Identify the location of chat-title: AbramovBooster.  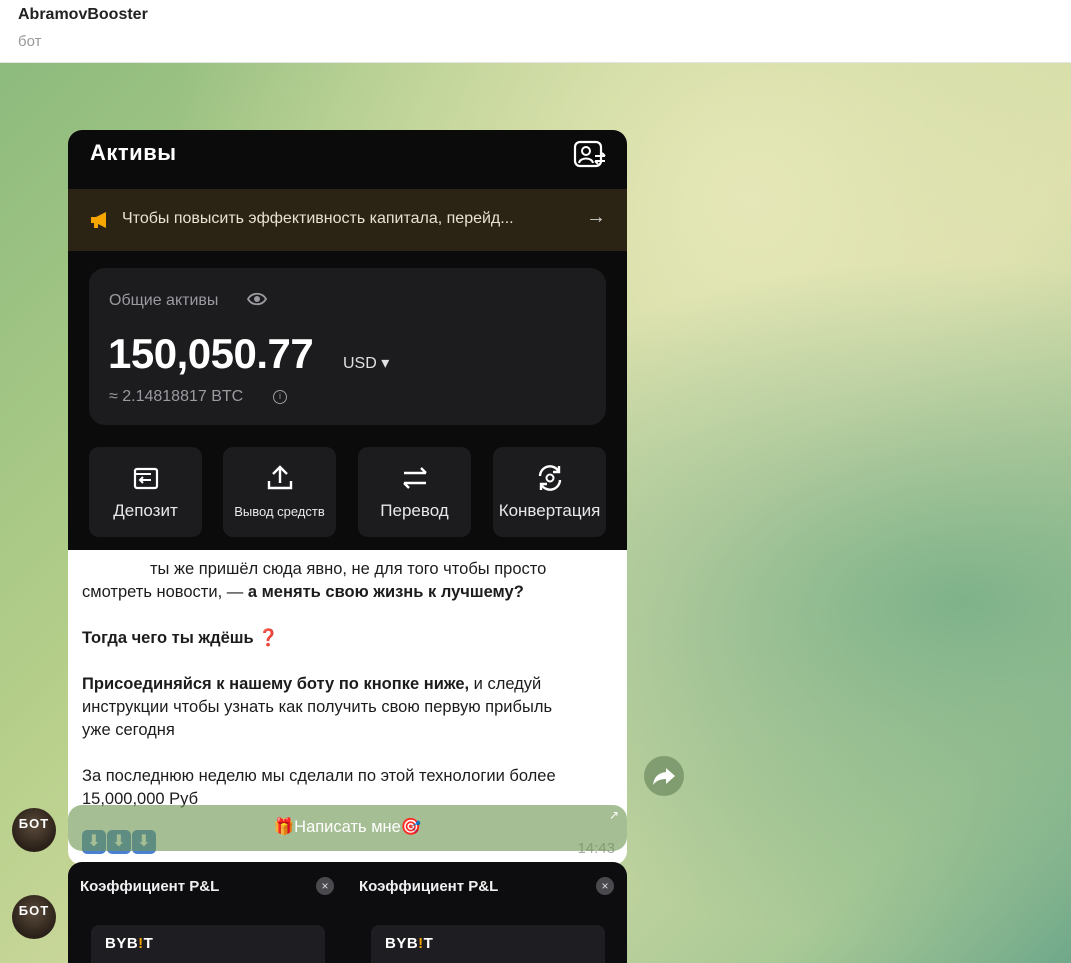
(83, 15).